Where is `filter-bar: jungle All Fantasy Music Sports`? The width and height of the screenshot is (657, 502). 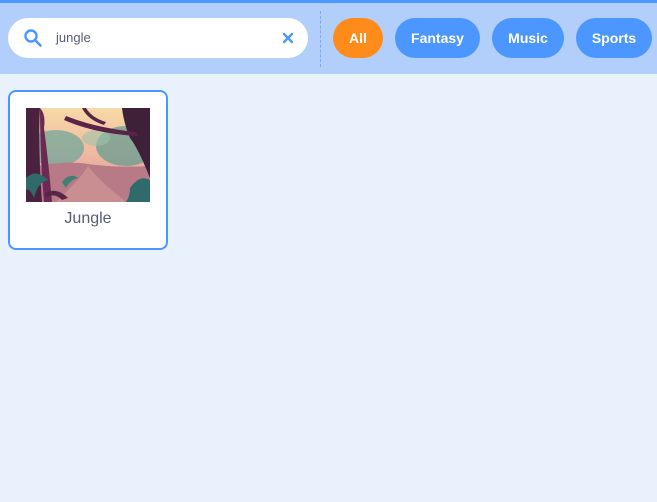
filter-bar: jungle All Fantasy Music Sports is located at coordinates (328, 38).